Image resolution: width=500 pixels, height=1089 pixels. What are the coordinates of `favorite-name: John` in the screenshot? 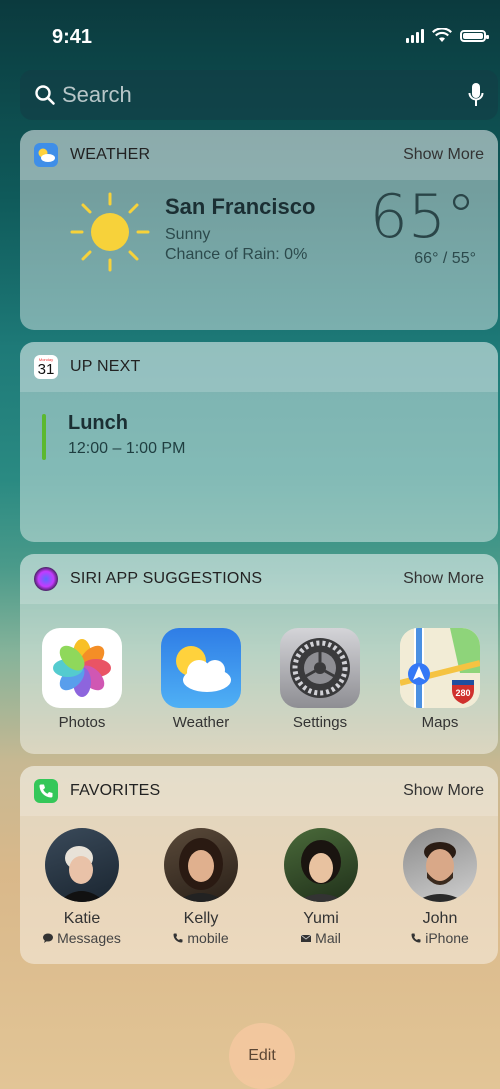 It's located at (440, 918).